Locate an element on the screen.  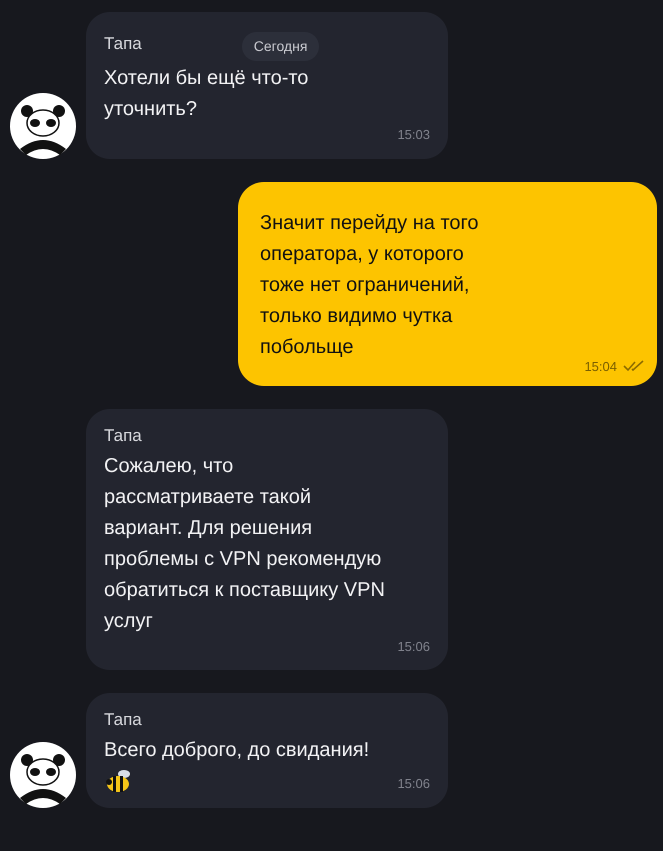
message-text: Сожалею, что рассматриваете такой вариант. Для решения проблемы с VPN рекомендую обратиться к поставщику VPN услуг is located at coordinates (244, 544).